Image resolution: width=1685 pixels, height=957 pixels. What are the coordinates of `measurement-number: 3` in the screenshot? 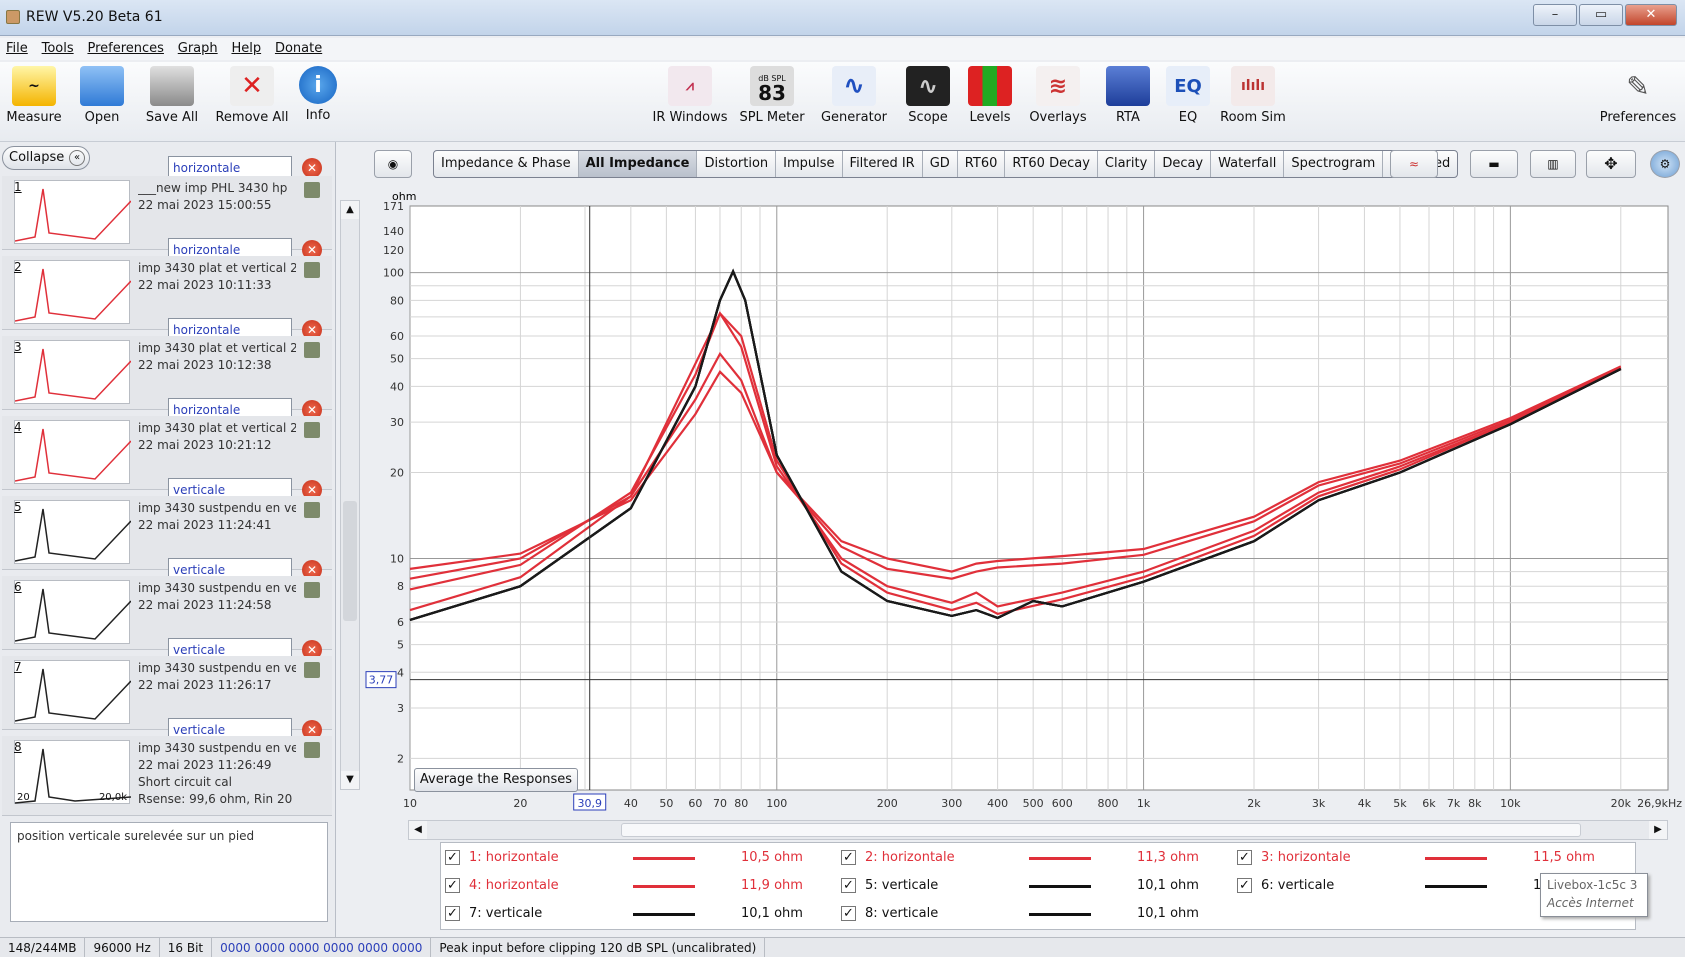 It's located at (18, 347).